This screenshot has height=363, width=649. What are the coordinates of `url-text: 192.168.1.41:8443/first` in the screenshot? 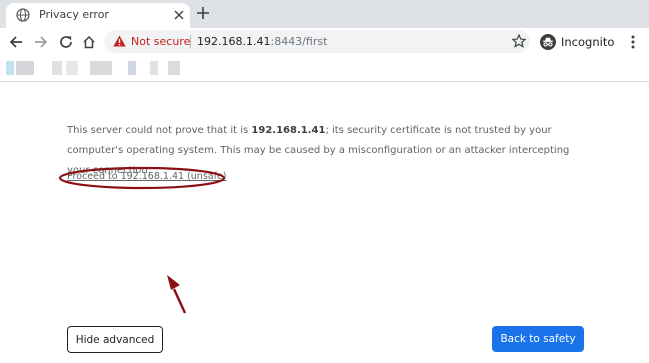 It's located at (262, 41).